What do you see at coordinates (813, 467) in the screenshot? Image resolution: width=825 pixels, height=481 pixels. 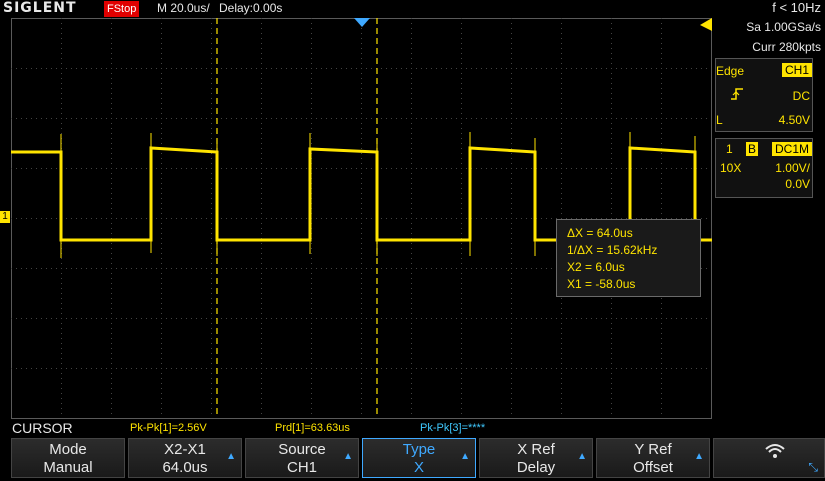 I see `expand-icon: ⤡` at bounding box center [813, 467].